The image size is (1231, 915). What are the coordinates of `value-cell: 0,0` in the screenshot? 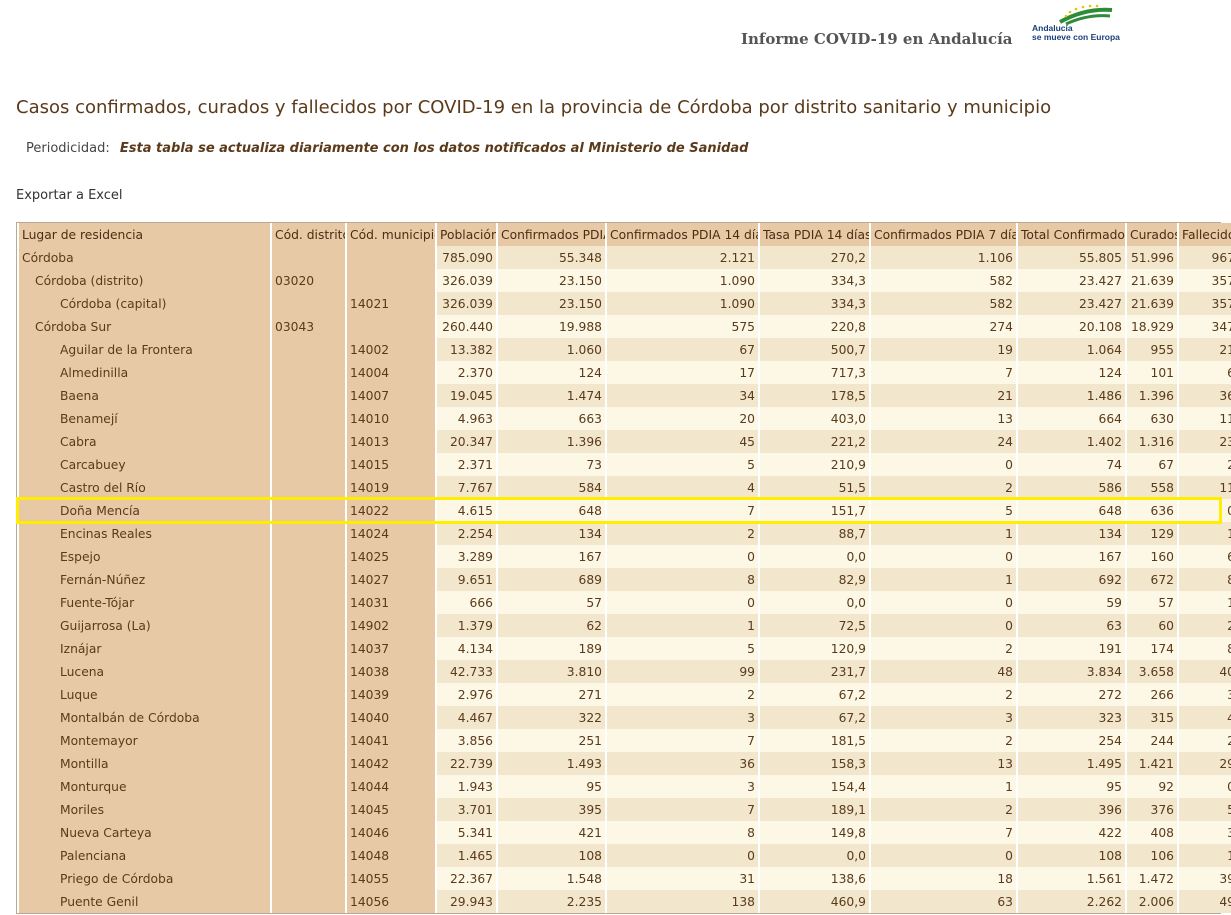 It's located at (814, 556).